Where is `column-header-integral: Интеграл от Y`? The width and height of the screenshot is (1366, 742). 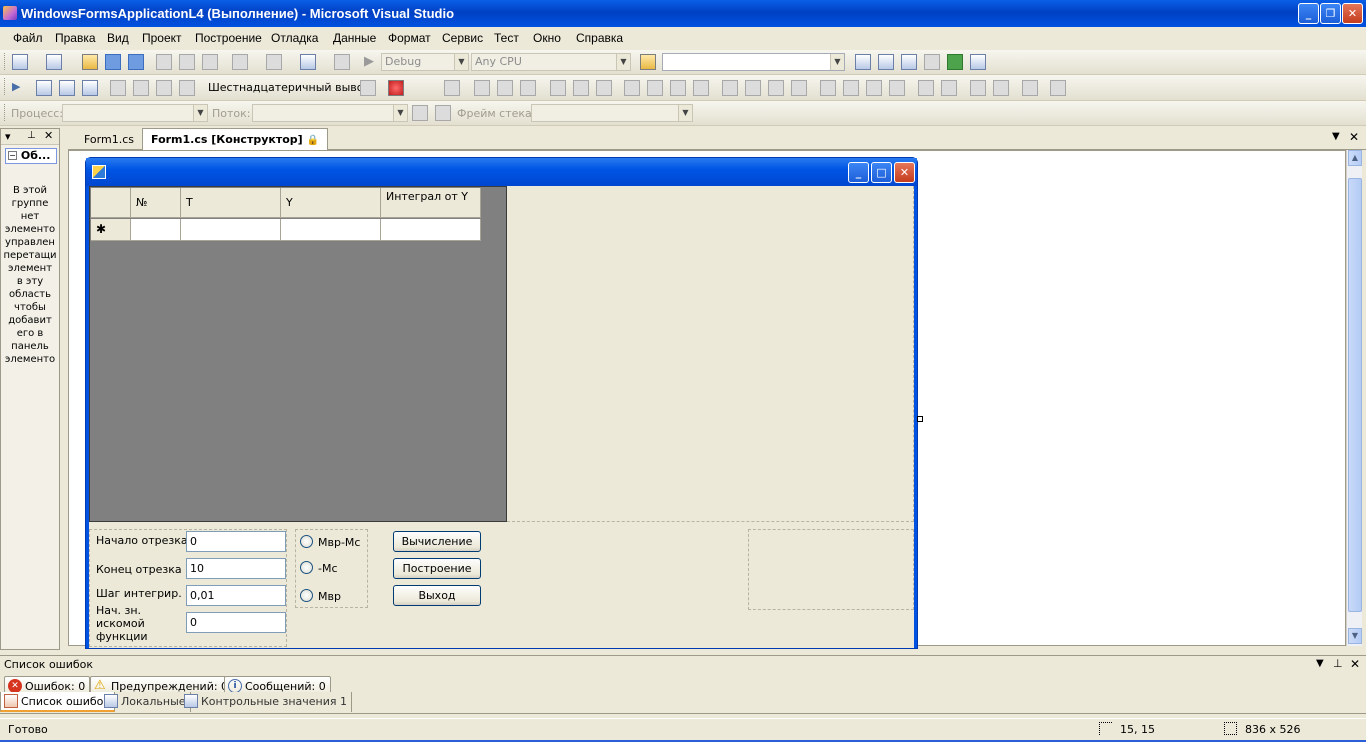 column-header-integral: Интеграл от Y is located at coordinates (431, 203).